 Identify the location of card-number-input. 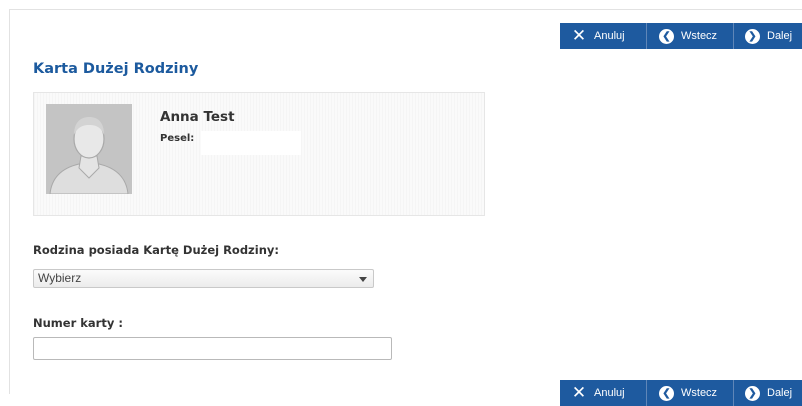
(212, 348).